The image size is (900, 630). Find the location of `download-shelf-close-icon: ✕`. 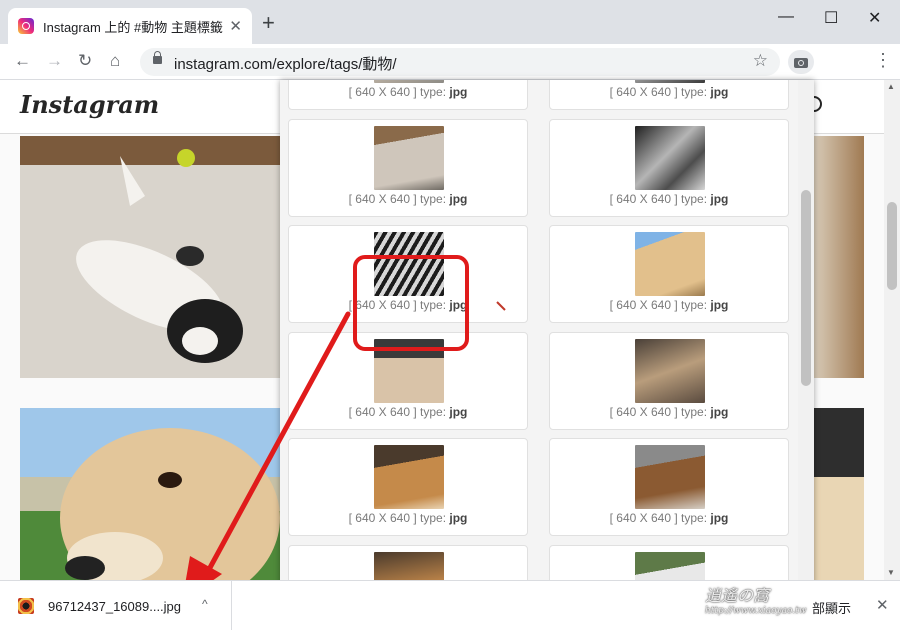

download-shelf-close-icon: ✕ is located at coordinates (882, 605).